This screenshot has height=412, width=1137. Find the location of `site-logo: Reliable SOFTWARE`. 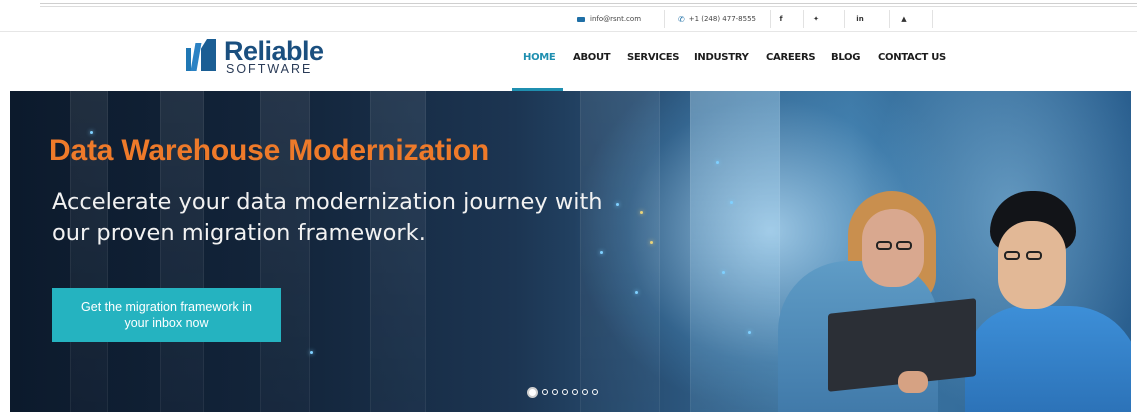

site-logo: Reliable SOFTWARE is located at coordinates (256, 57).